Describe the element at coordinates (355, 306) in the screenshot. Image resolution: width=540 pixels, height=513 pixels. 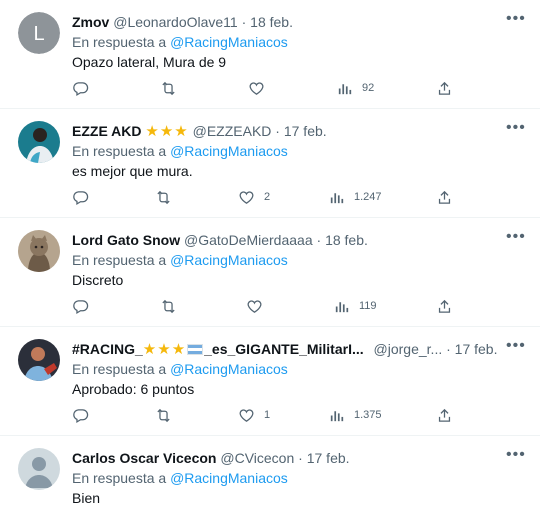
I see `views-button: 119` at that location.